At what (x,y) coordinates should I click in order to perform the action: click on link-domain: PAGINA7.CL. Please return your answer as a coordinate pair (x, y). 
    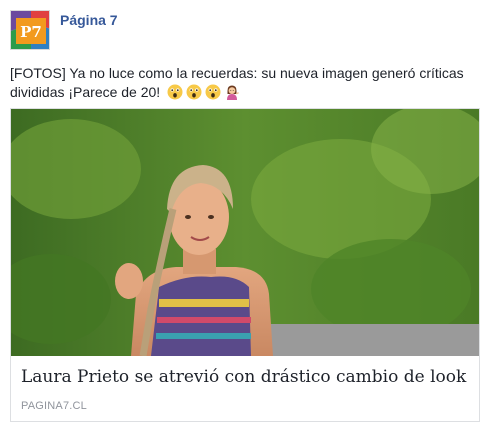
    Looking at the image, I should click on (54, 406).